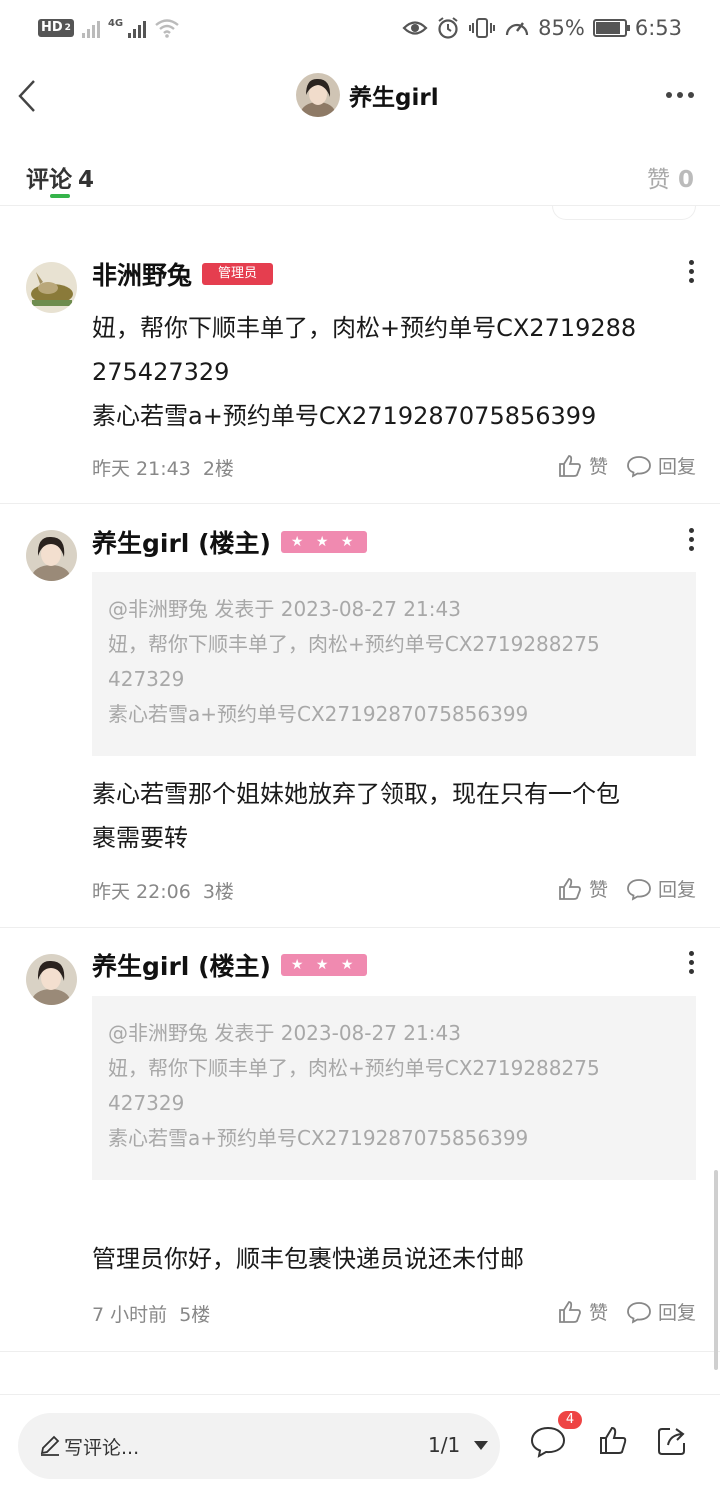 This screenshot has width=720, height=1496. Describe the element at coordinates (444, 1445) in the screenshot. I see `page-indicator: 1/1` at that location.